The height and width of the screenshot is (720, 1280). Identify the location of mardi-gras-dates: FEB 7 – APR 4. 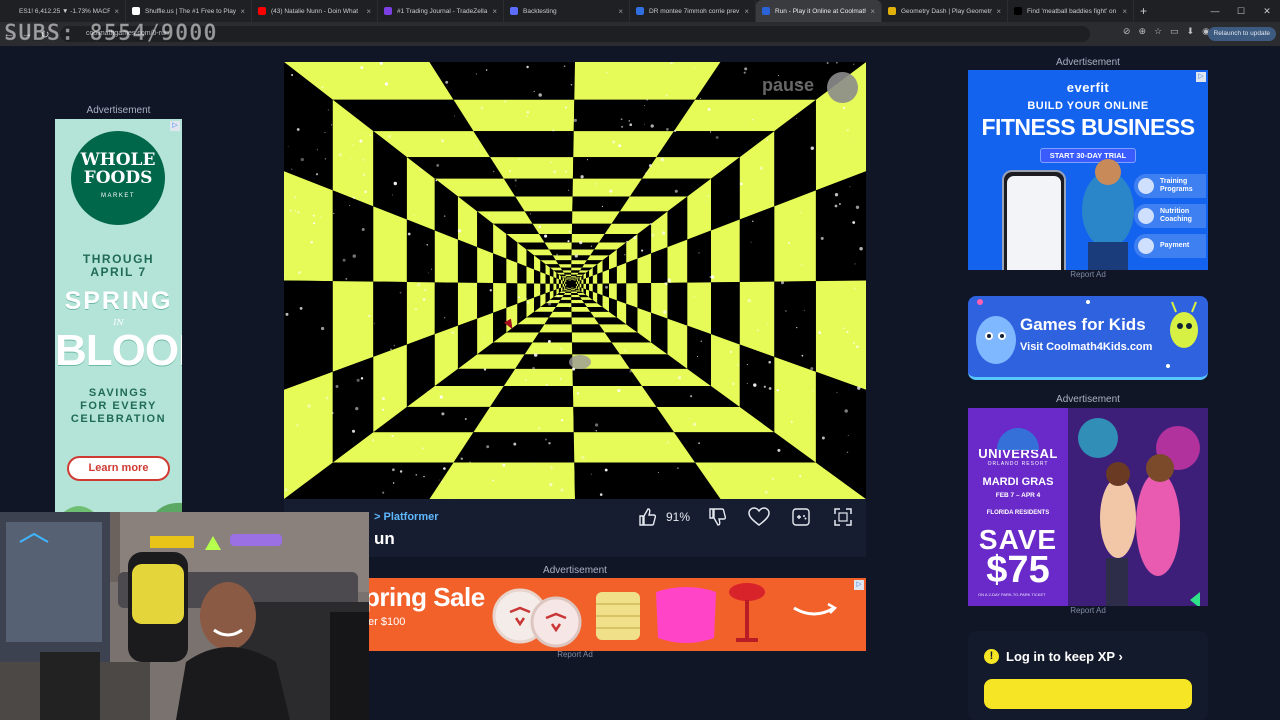
(1018, 495).